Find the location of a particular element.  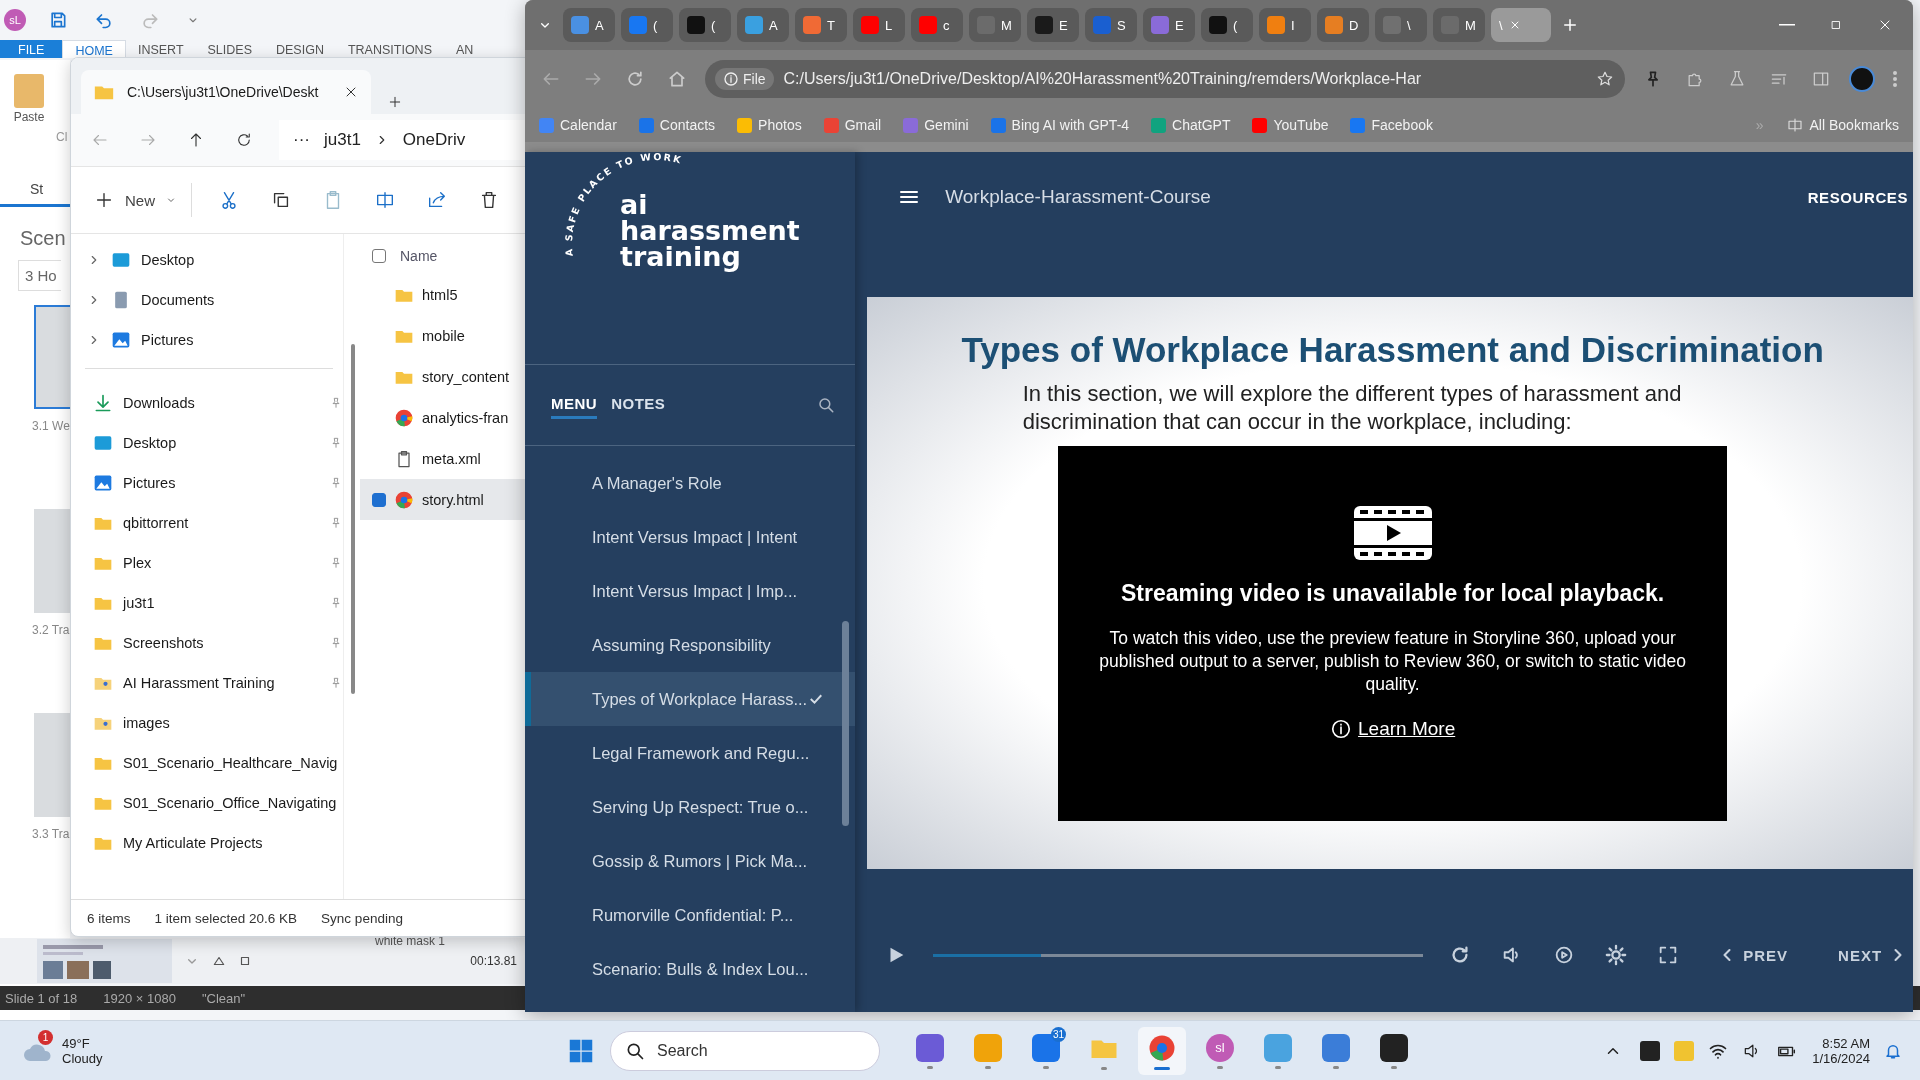

browser-tab: L is located at coordinates (879, 25).